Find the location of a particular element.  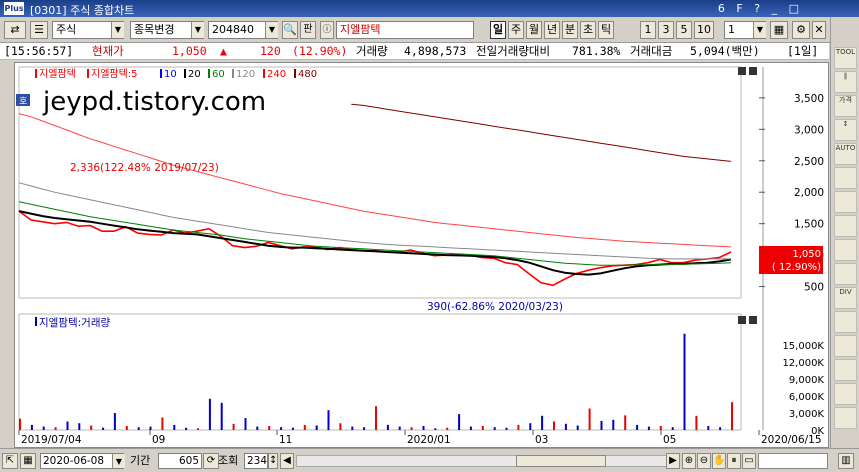

menu-button: ☰ is located at coordinates (39, 30).